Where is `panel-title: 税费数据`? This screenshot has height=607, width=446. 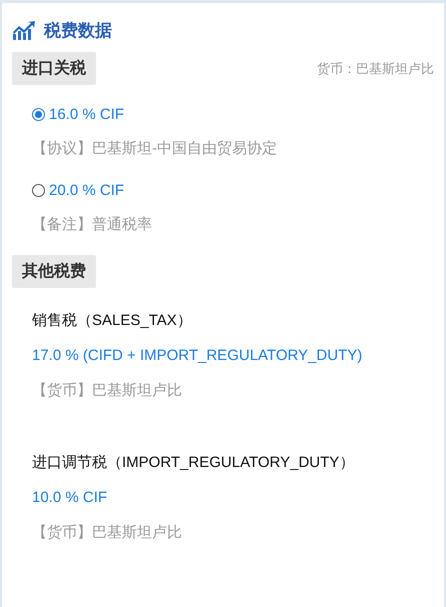 panel-title: 税费数据 is located at coordinates (78, 31).